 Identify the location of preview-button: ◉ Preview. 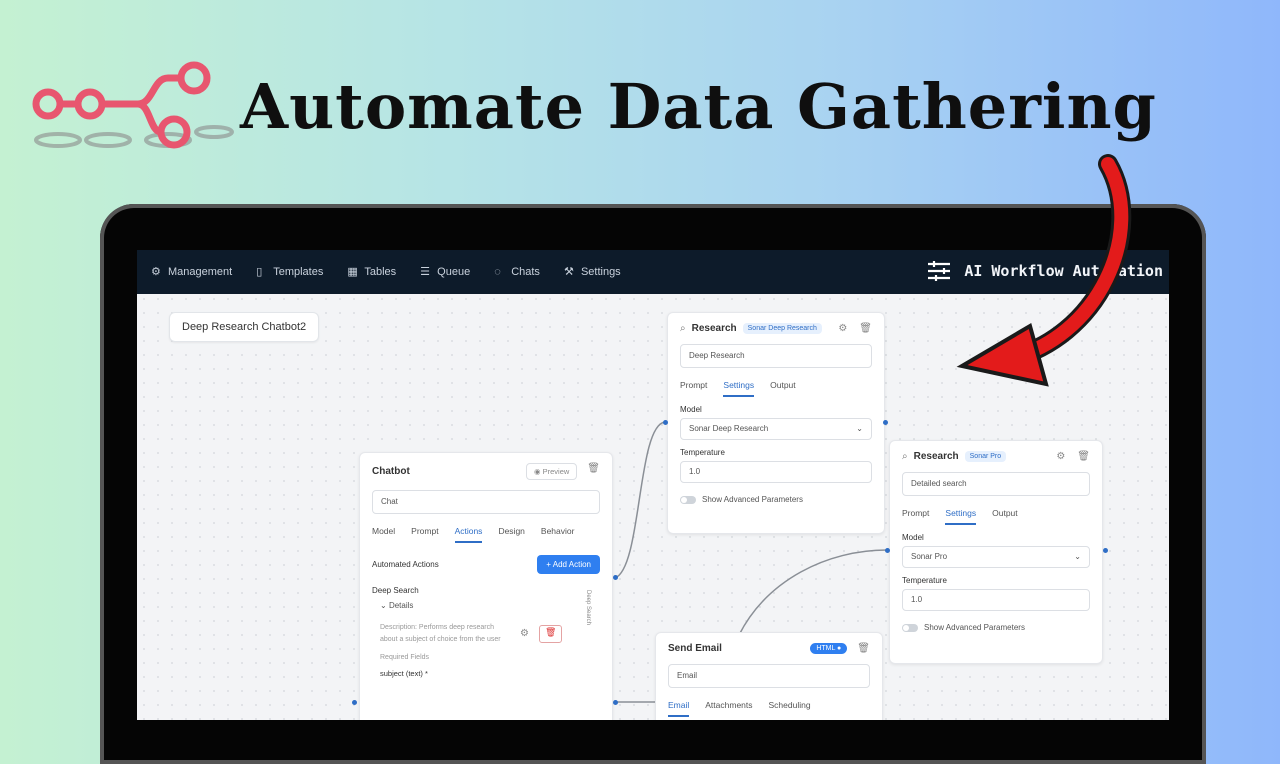
(551, 471).